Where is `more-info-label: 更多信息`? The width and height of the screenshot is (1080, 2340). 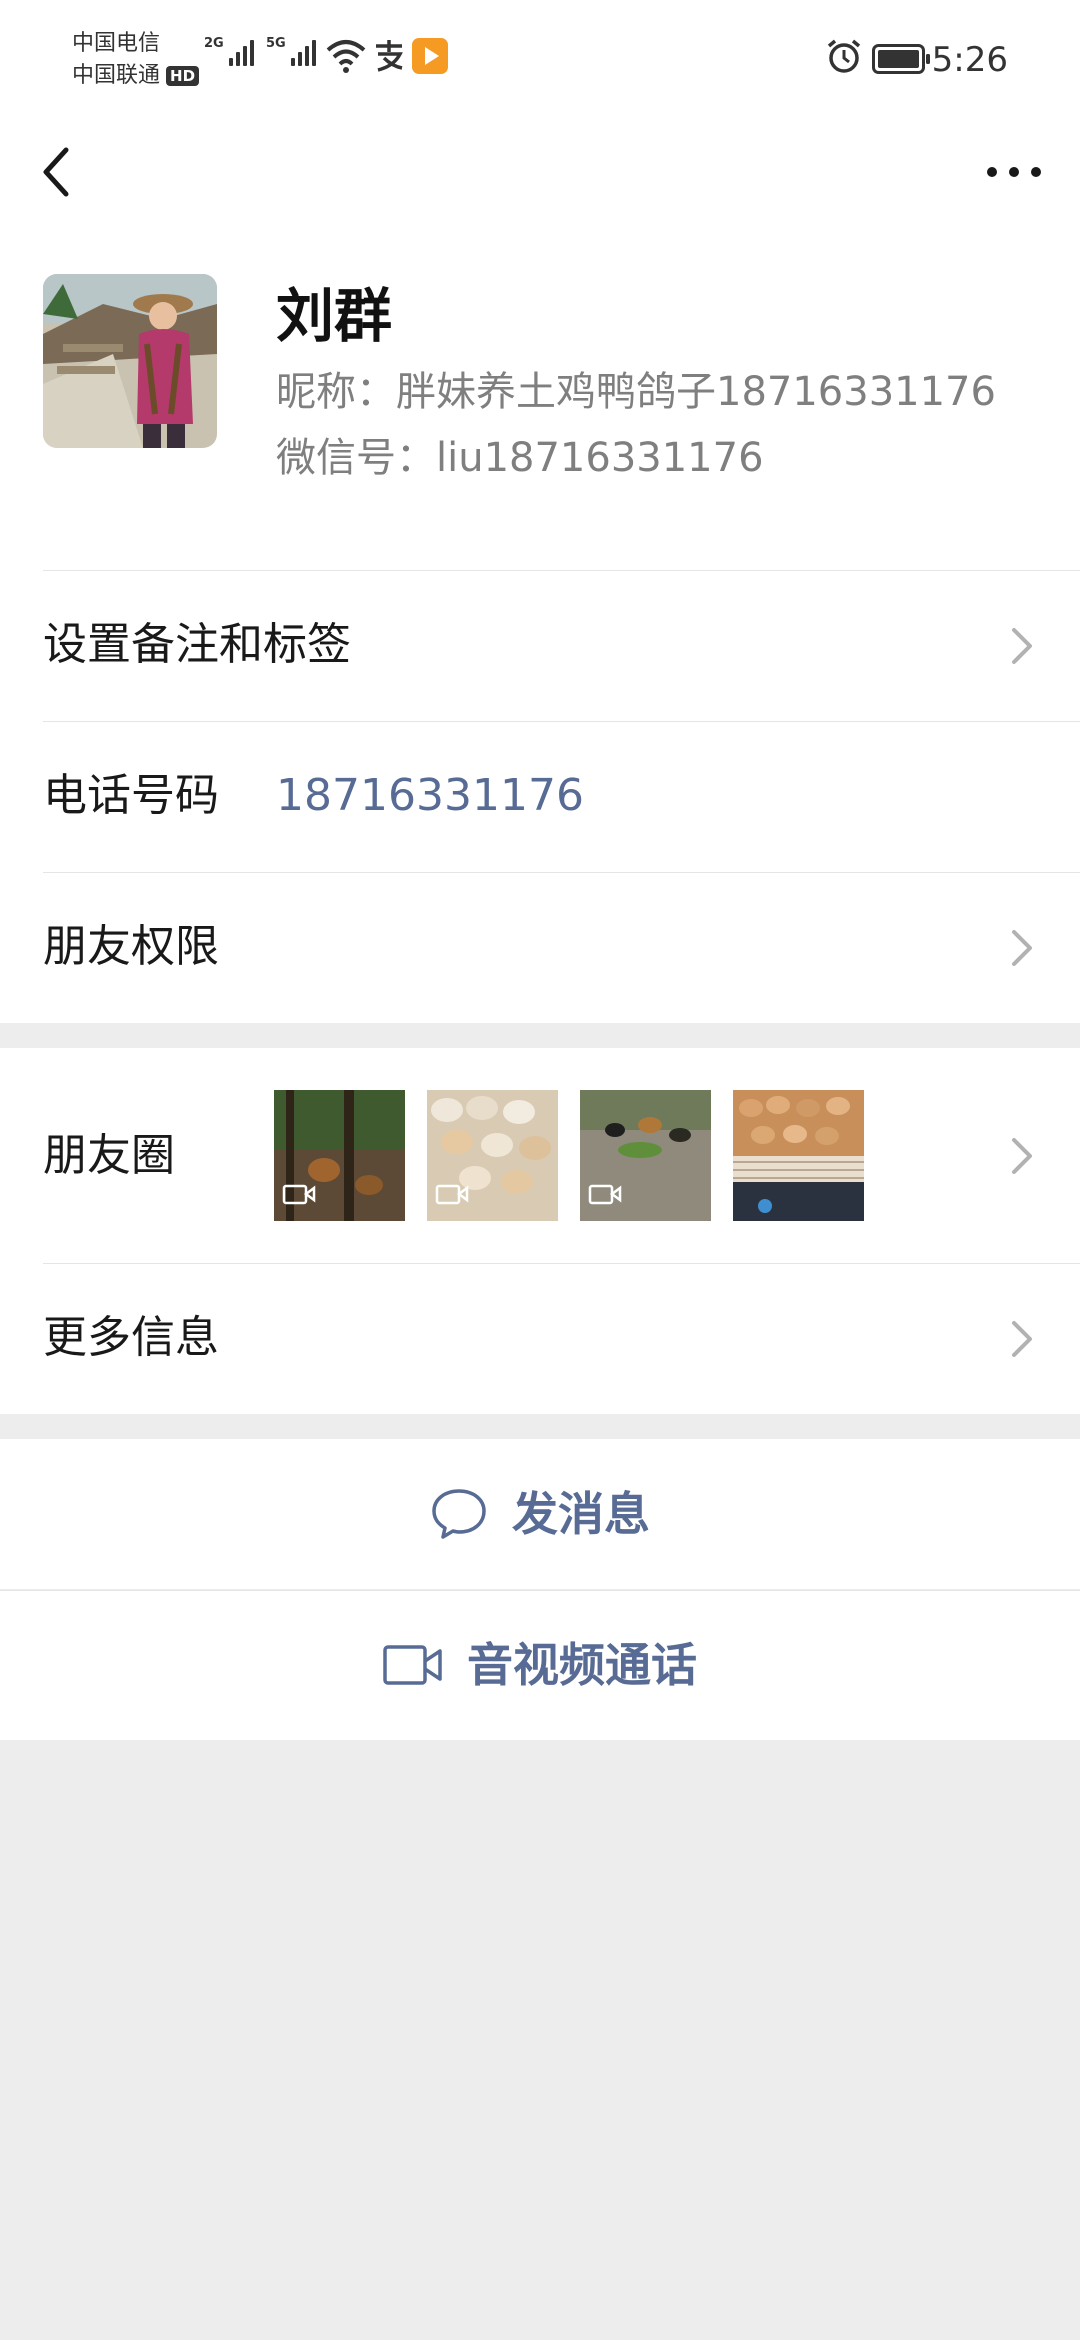
more-info-label: 更多信息 is located at coordinates (131, 1337).